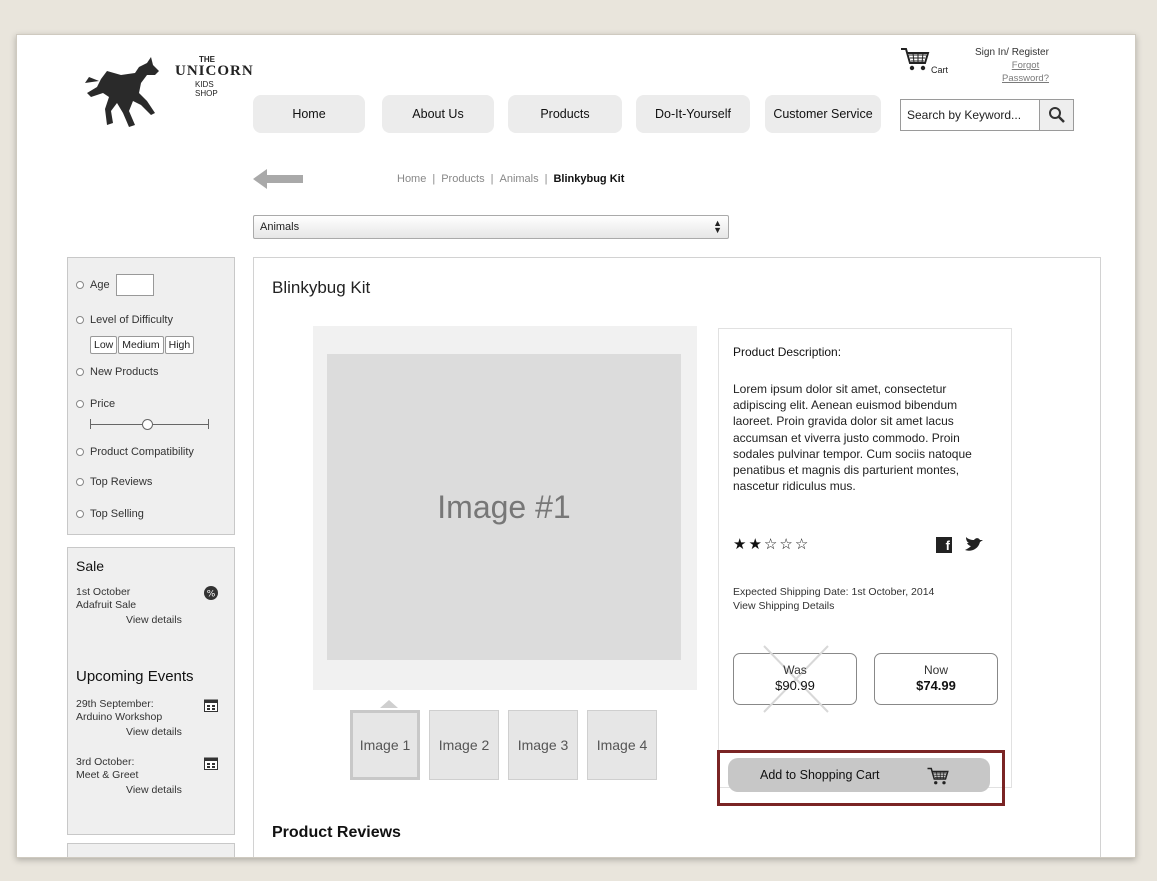 The height and width of the screenshot is (881, 1157). I want to click on filter-age: Age, so click(115, 285).